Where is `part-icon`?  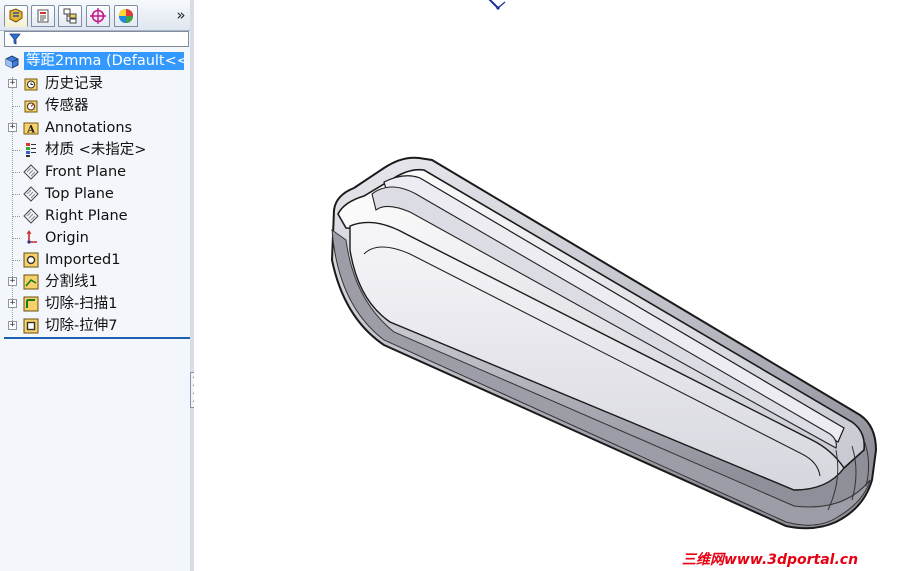 part-icon is located at coordinates (12, 62).